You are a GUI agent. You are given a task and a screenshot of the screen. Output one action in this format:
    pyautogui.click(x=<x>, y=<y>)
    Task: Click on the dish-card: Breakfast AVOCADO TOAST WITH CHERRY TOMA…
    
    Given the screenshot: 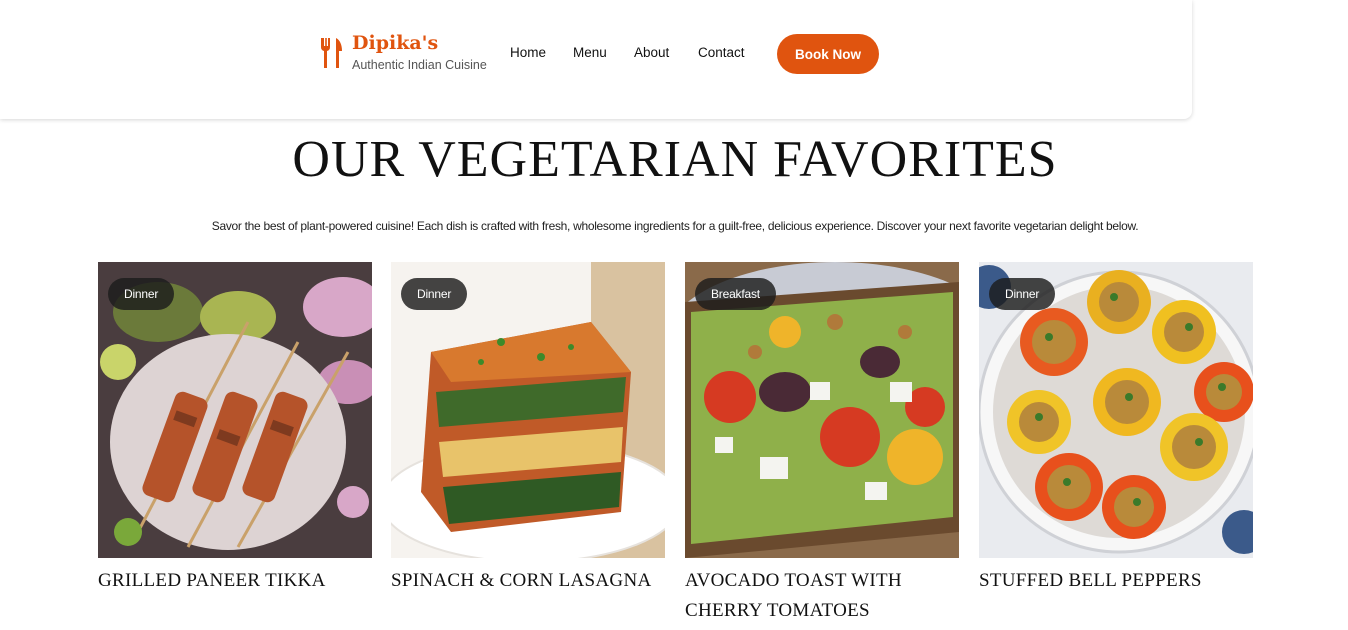 What is the action you would take?
    pyautogui.click(x=822, y=444)
    